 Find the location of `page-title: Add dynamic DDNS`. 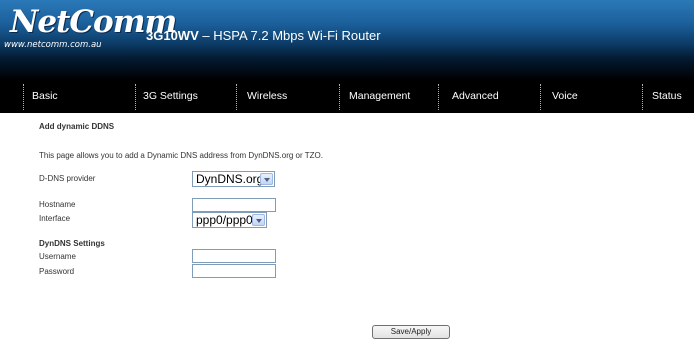

page-title: Add dynamic DDNS is located at coordinates (77, 126).